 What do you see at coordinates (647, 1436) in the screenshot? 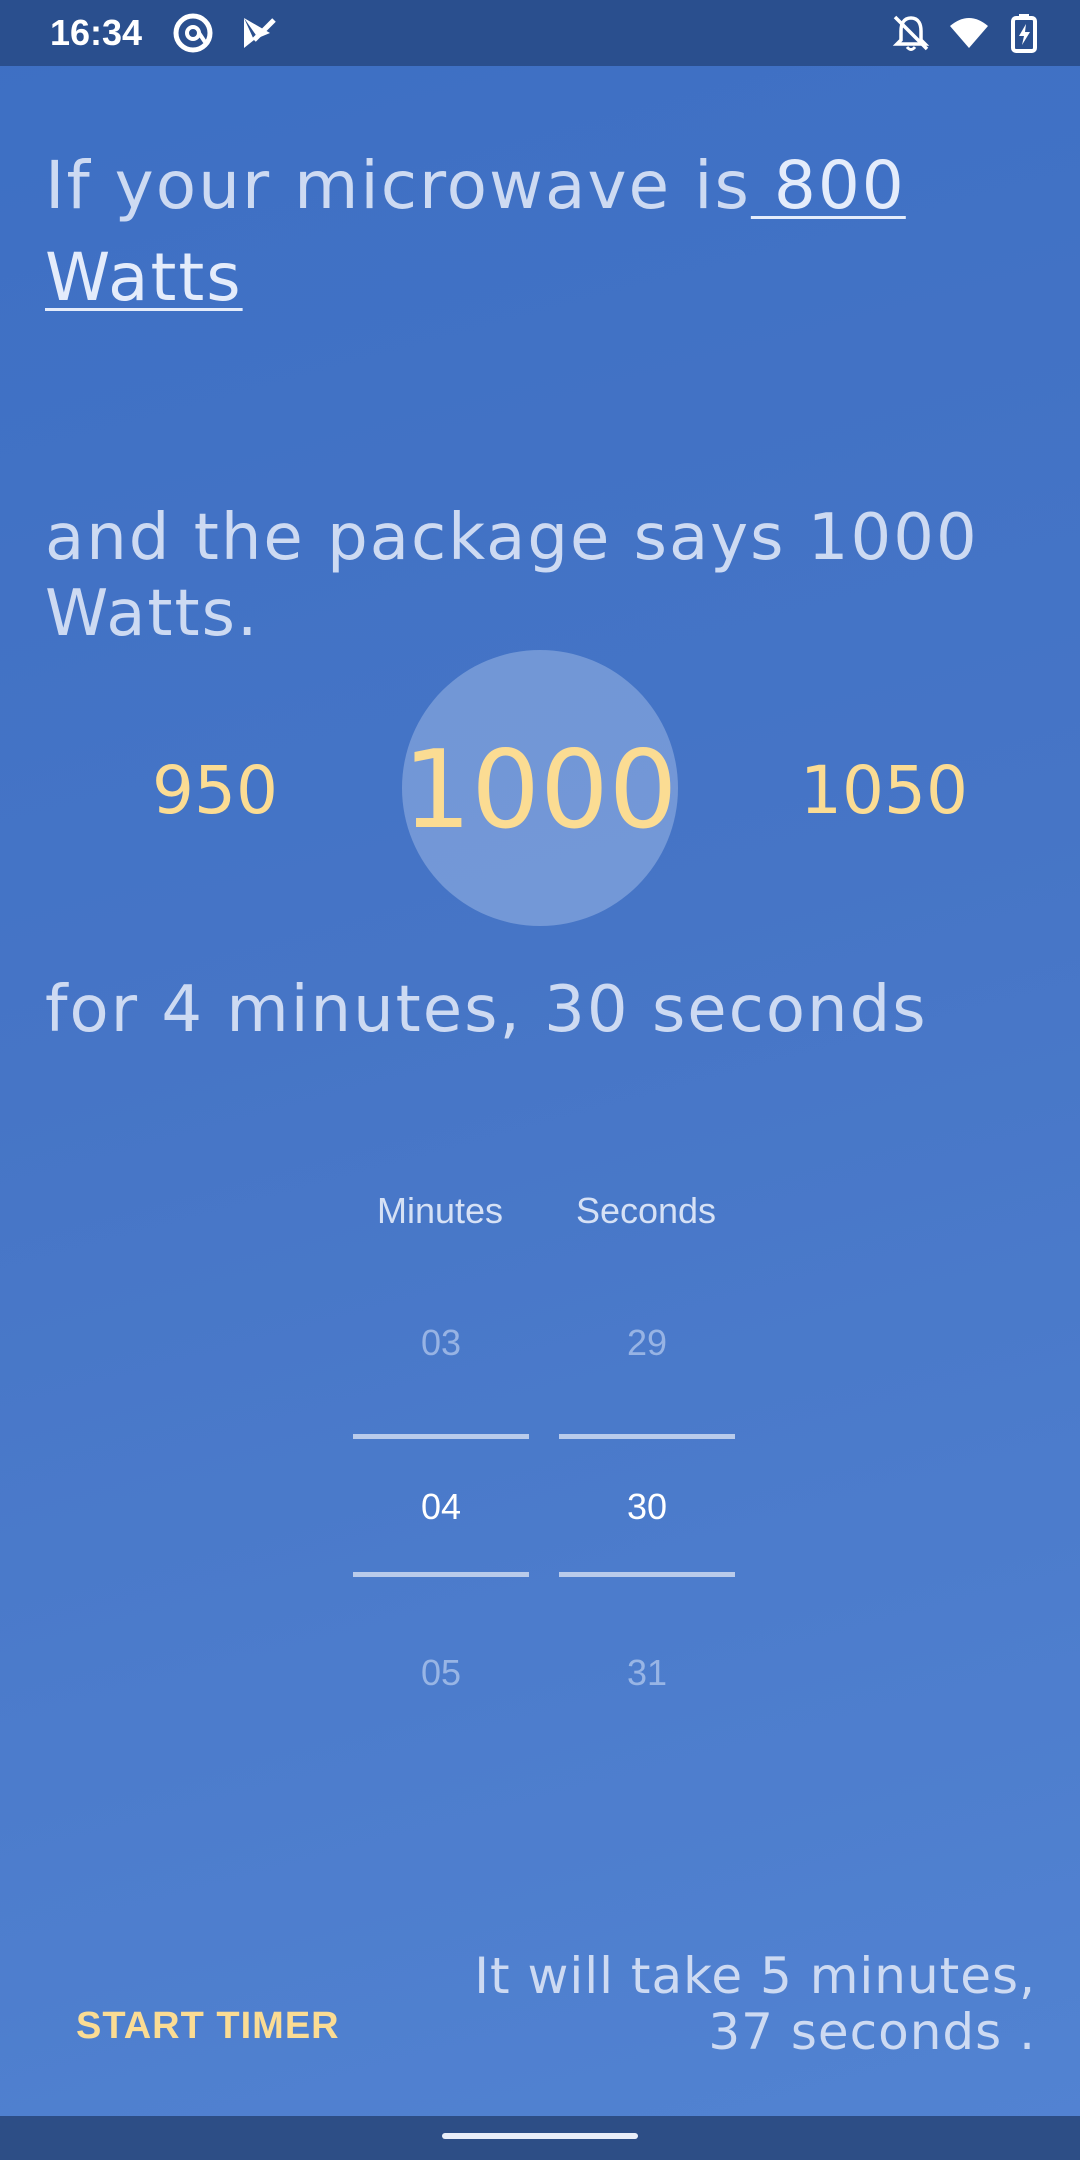
I see `seconds-divider-top` at bounding box center [647, 1436].